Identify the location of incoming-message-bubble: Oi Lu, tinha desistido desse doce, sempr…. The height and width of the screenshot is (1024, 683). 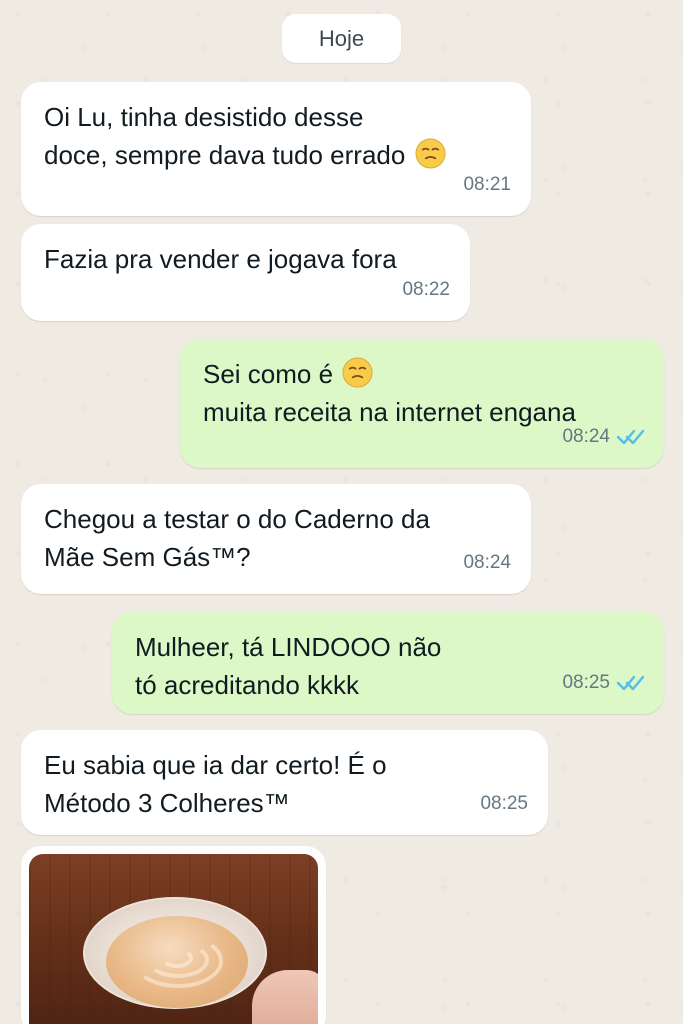
(276, 149).